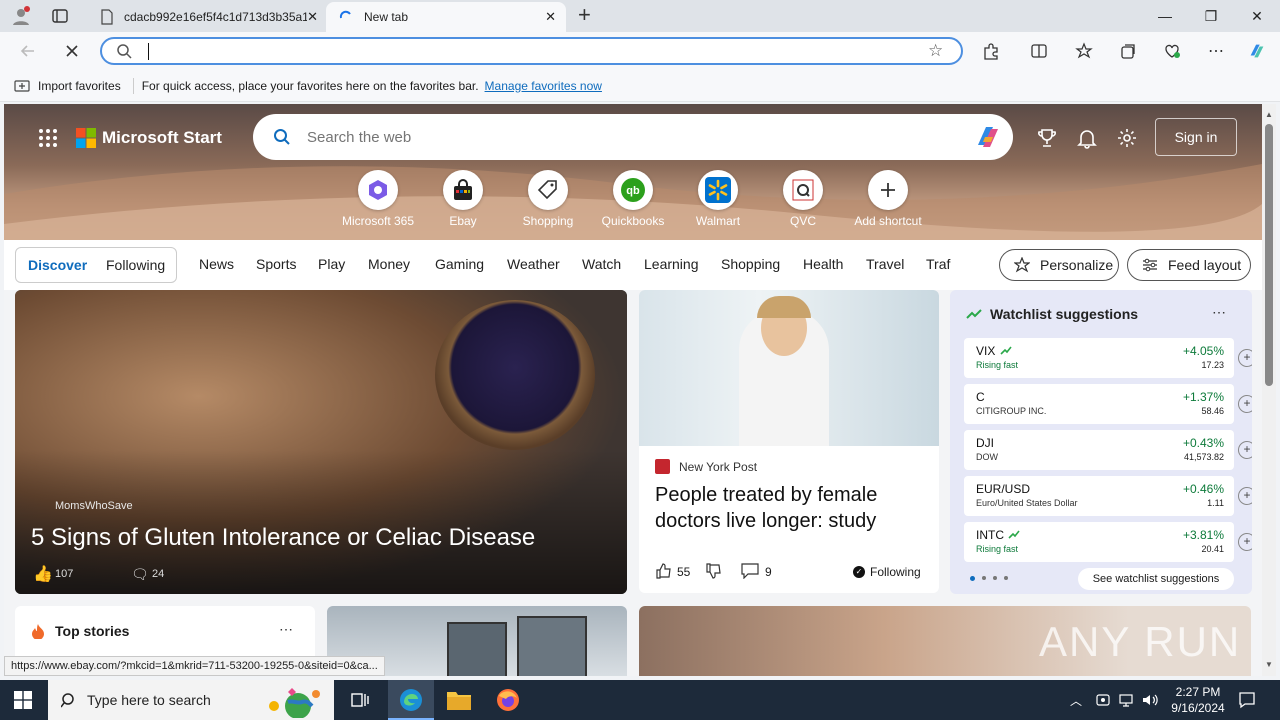 The height and width of the screenshot is (720, 1280). I want to click on article-image-card: ANY RUN, so click(945, 641).